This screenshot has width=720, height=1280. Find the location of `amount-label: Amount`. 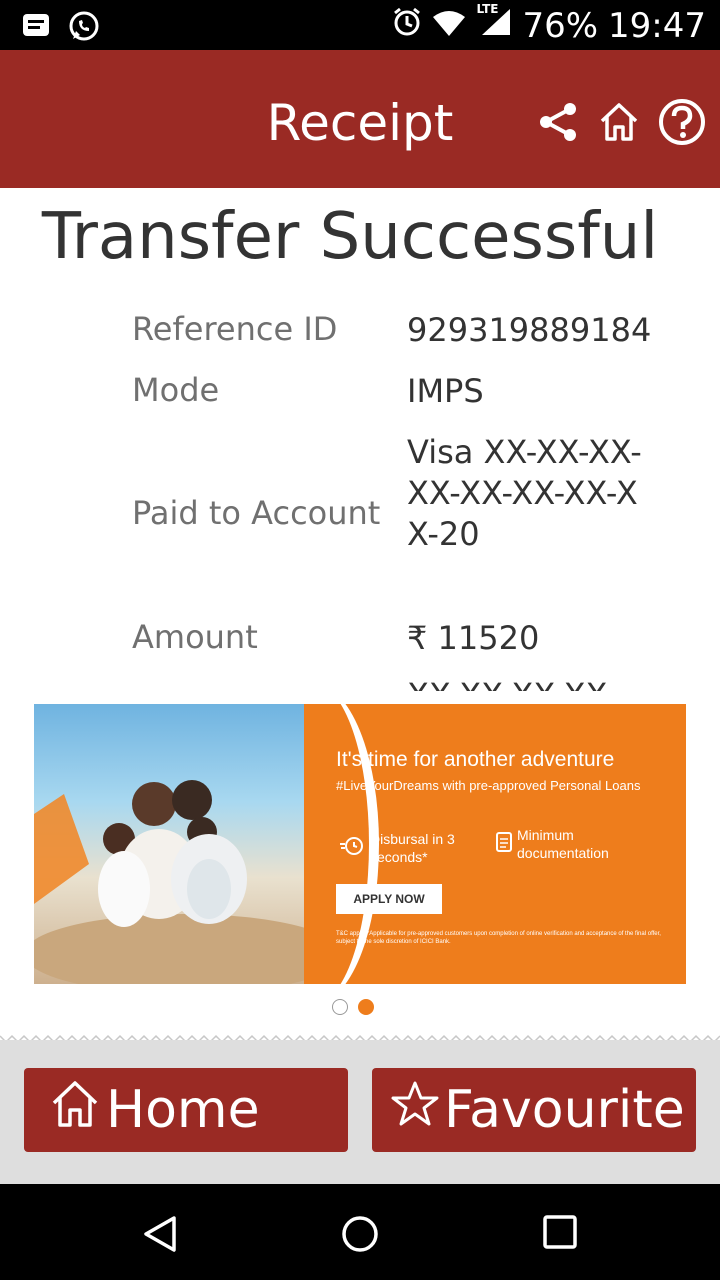

amount-label: Amount is located at coordinates (195, 637).